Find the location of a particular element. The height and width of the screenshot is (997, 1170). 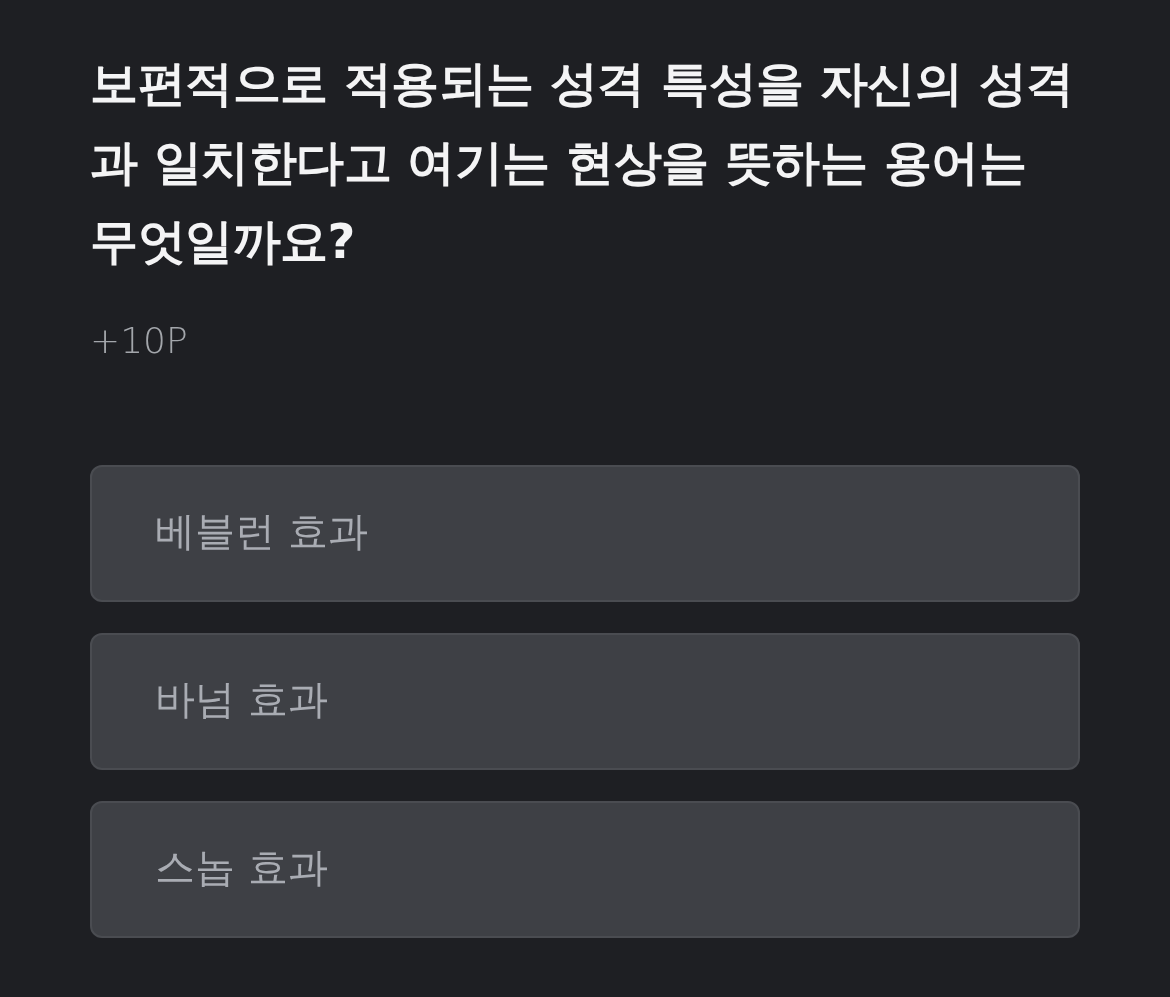

answer-option: 바넘 효과 is located at coordinates (585, 701).